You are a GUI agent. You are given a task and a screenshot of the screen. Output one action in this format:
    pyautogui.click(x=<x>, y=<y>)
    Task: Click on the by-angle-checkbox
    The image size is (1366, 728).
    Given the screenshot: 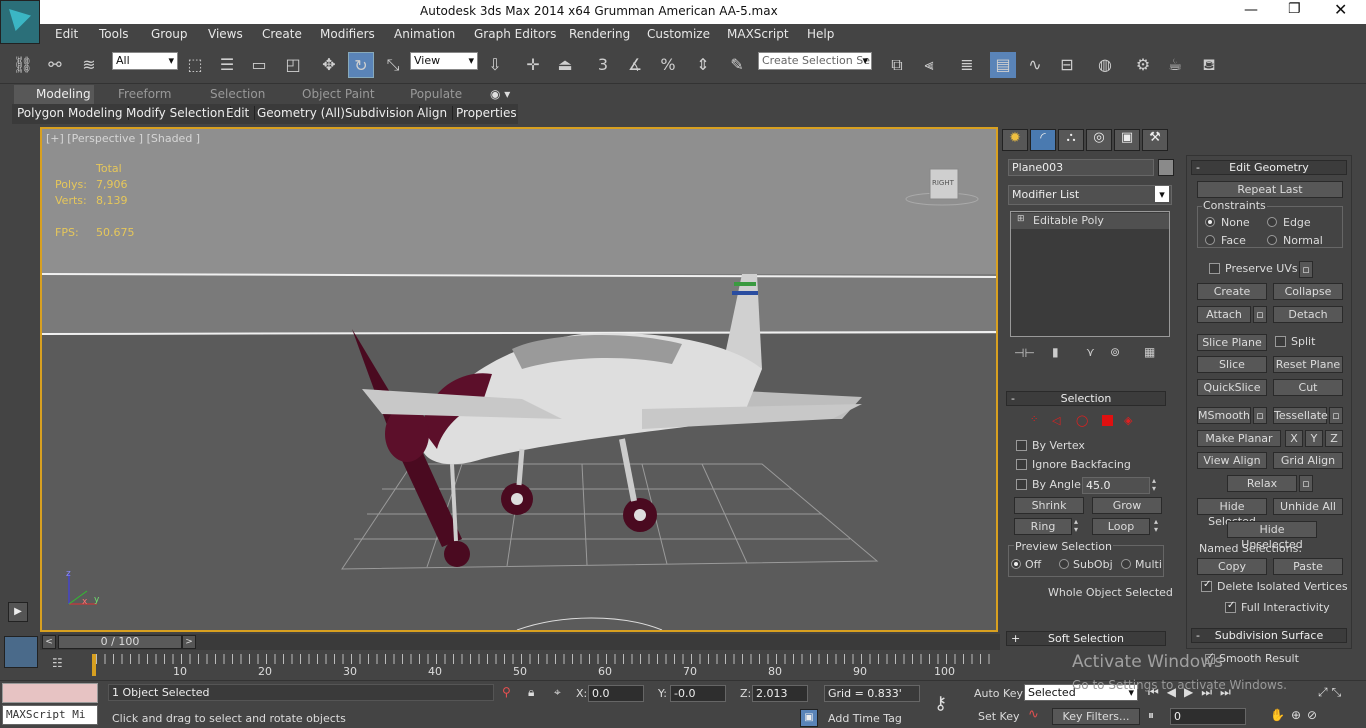 What is the action you would take?
    pyautogui.click(x=1021, y=484)
    